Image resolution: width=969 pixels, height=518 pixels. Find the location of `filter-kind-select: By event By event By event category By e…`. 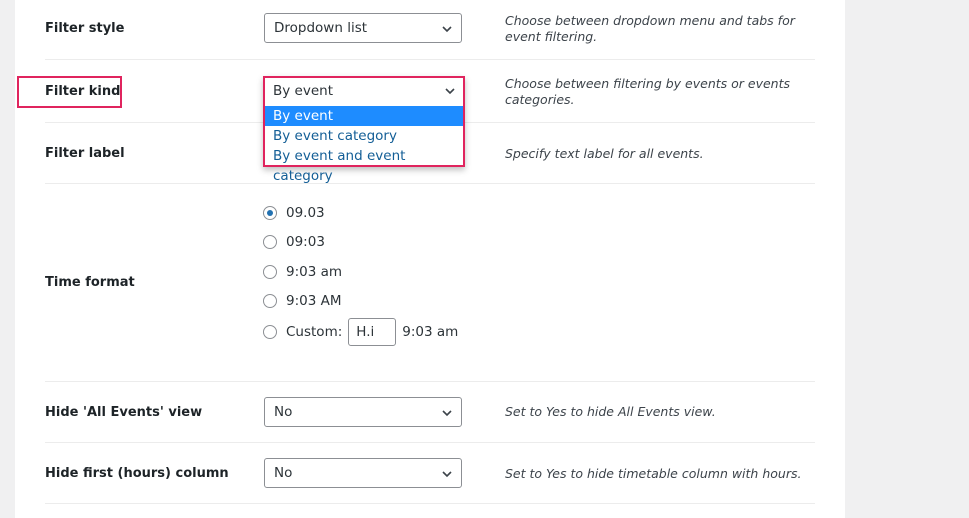

filter-kind-select: By event By event By event category By e… is located at coordinates (364, 130).